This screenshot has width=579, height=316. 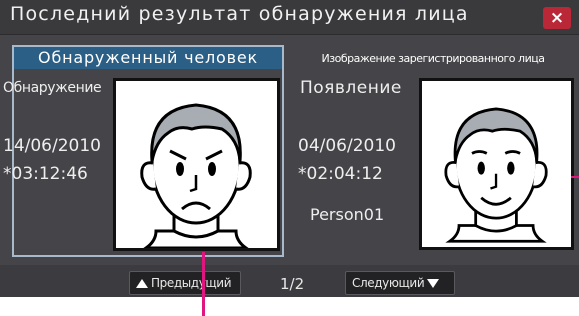 What do you see at coordinates (191, 283) in the screenshot?
I see `previous-button-label: Предыдущий` at bounding box center [191, 283].